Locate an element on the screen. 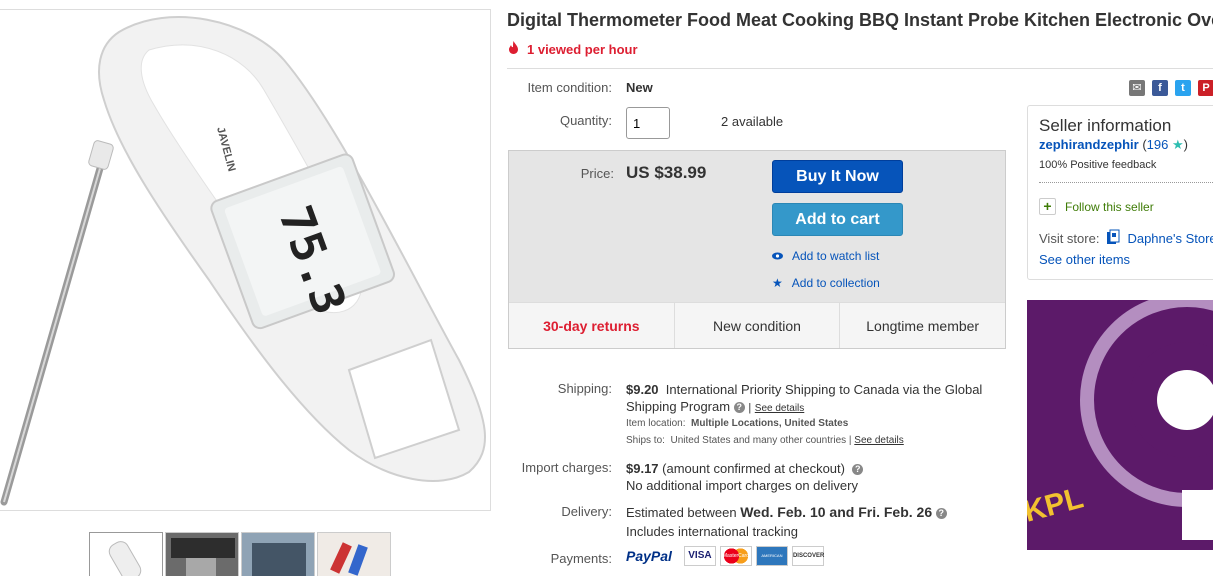 The height and width of the screenshot is (576, 1213). delivery-dates: Wed. Feb. 10 and Fri. Feb. 26 is located at coordinates (836, 512).